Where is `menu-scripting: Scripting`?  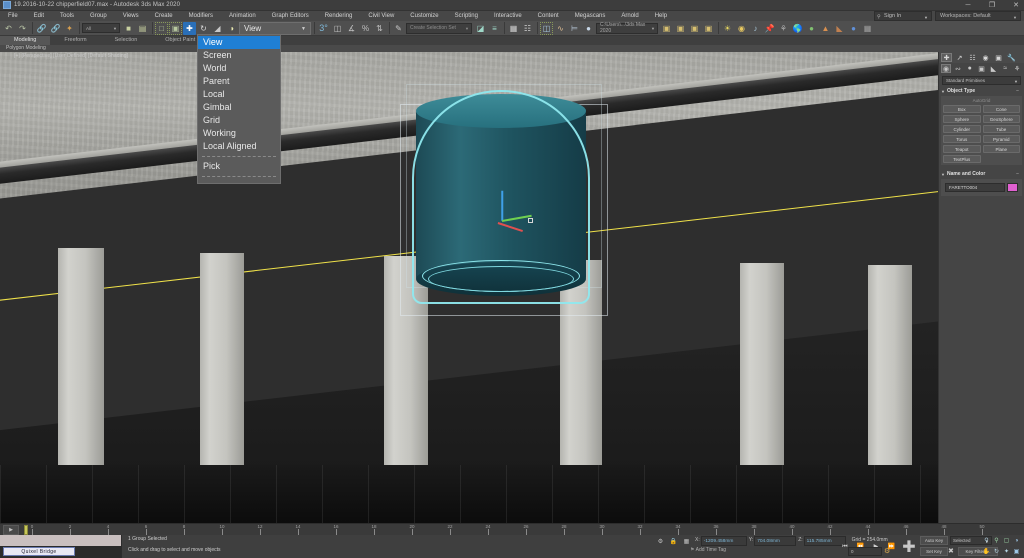
menu-scripting: Scripting is located at coordinates (466, 16).